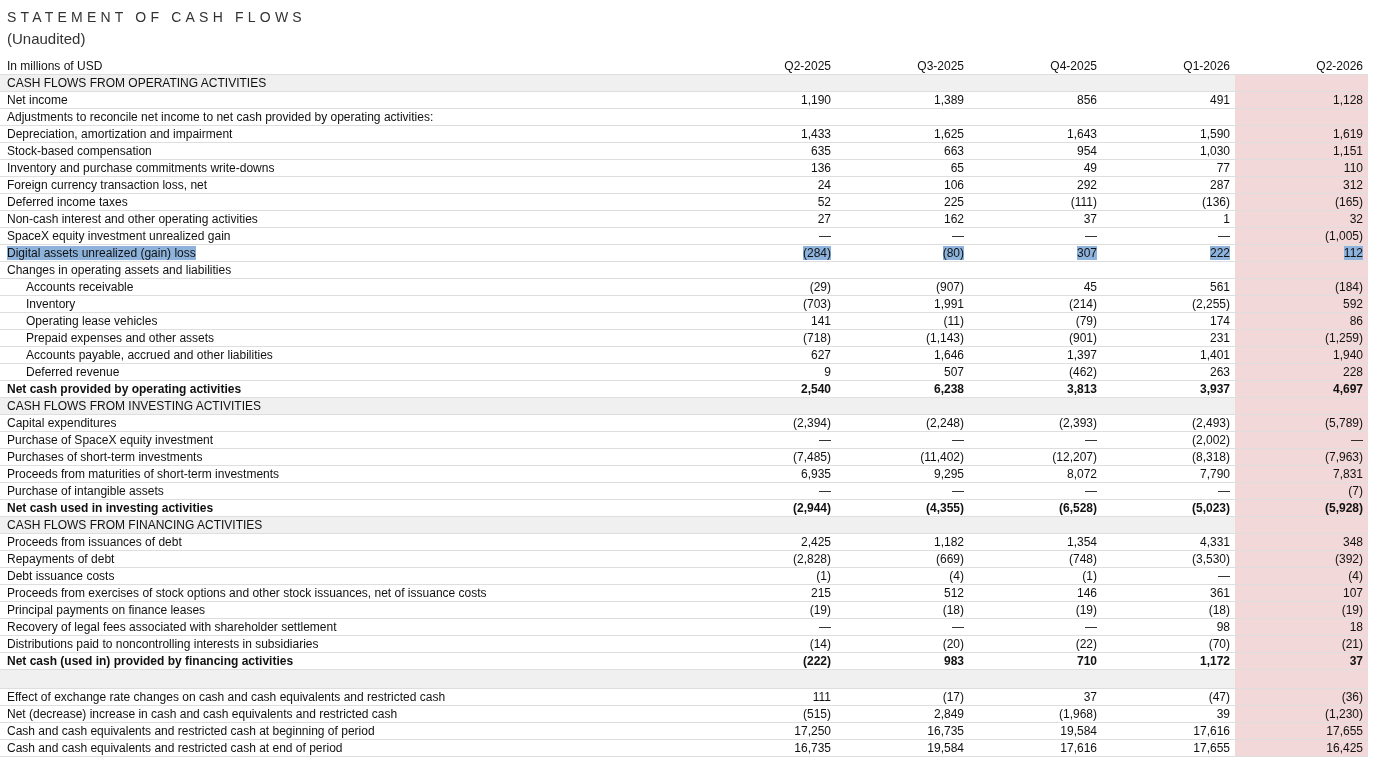  I want to click on table-cell: 663, so click(953, 151).